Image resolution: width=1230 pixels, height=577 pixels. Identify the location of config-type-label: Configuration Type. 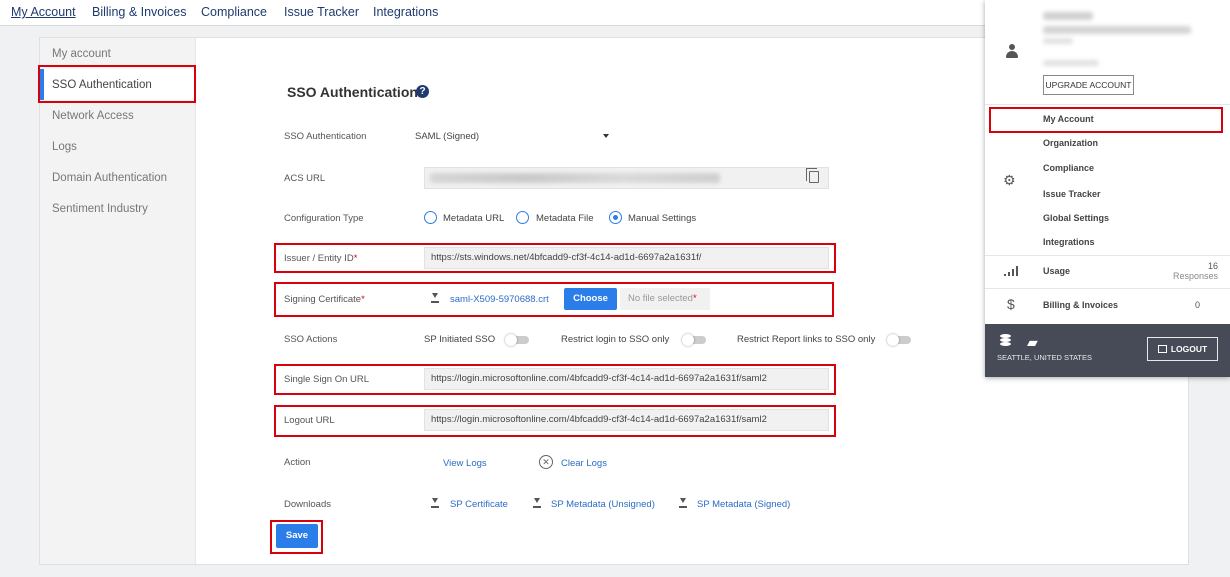
(324, 218).